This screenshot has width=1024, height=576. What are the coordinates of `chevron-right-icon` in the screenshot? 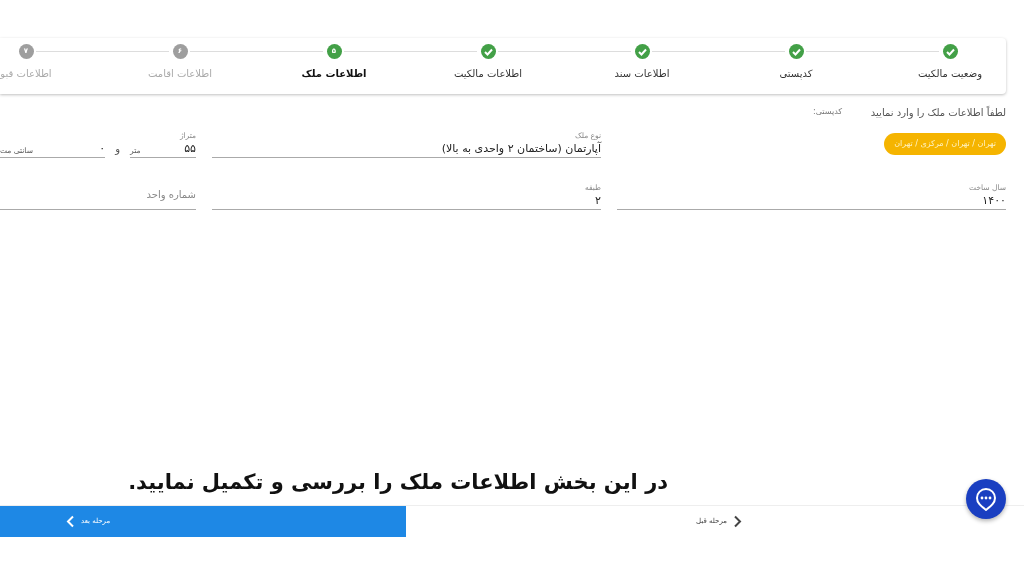 It's located at (737, 521).